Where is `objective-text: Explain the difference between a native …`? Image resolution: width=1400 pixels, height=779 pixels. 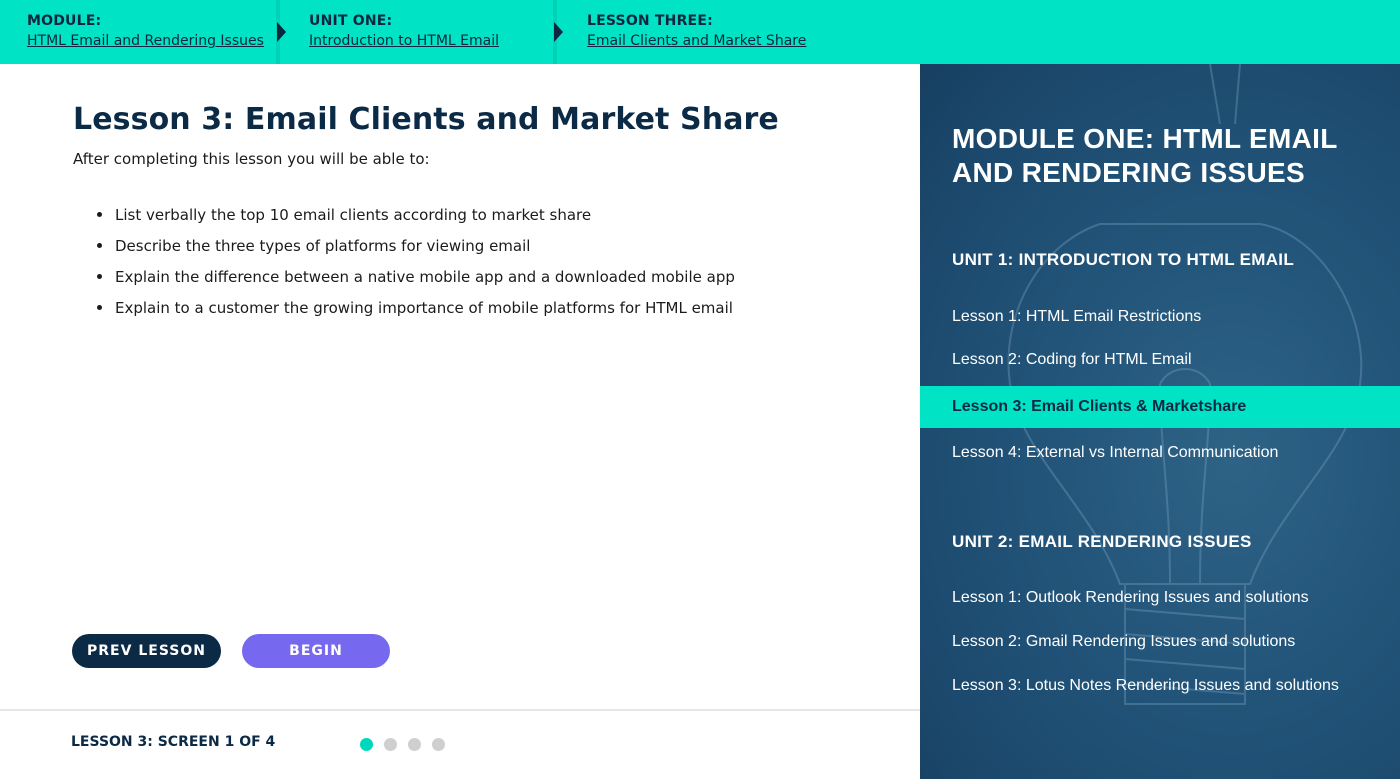 objective-text: Explain the difference between a native … is located at coordinates (425, 277).